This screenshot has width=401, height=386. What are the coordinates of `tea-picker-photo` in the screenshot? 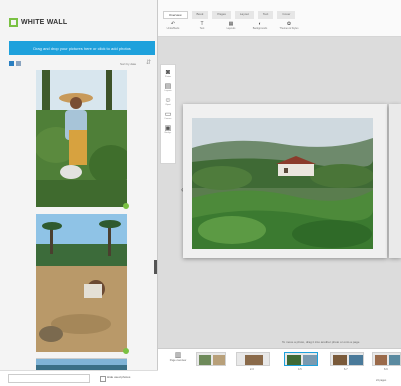 It's located at (81, 138).